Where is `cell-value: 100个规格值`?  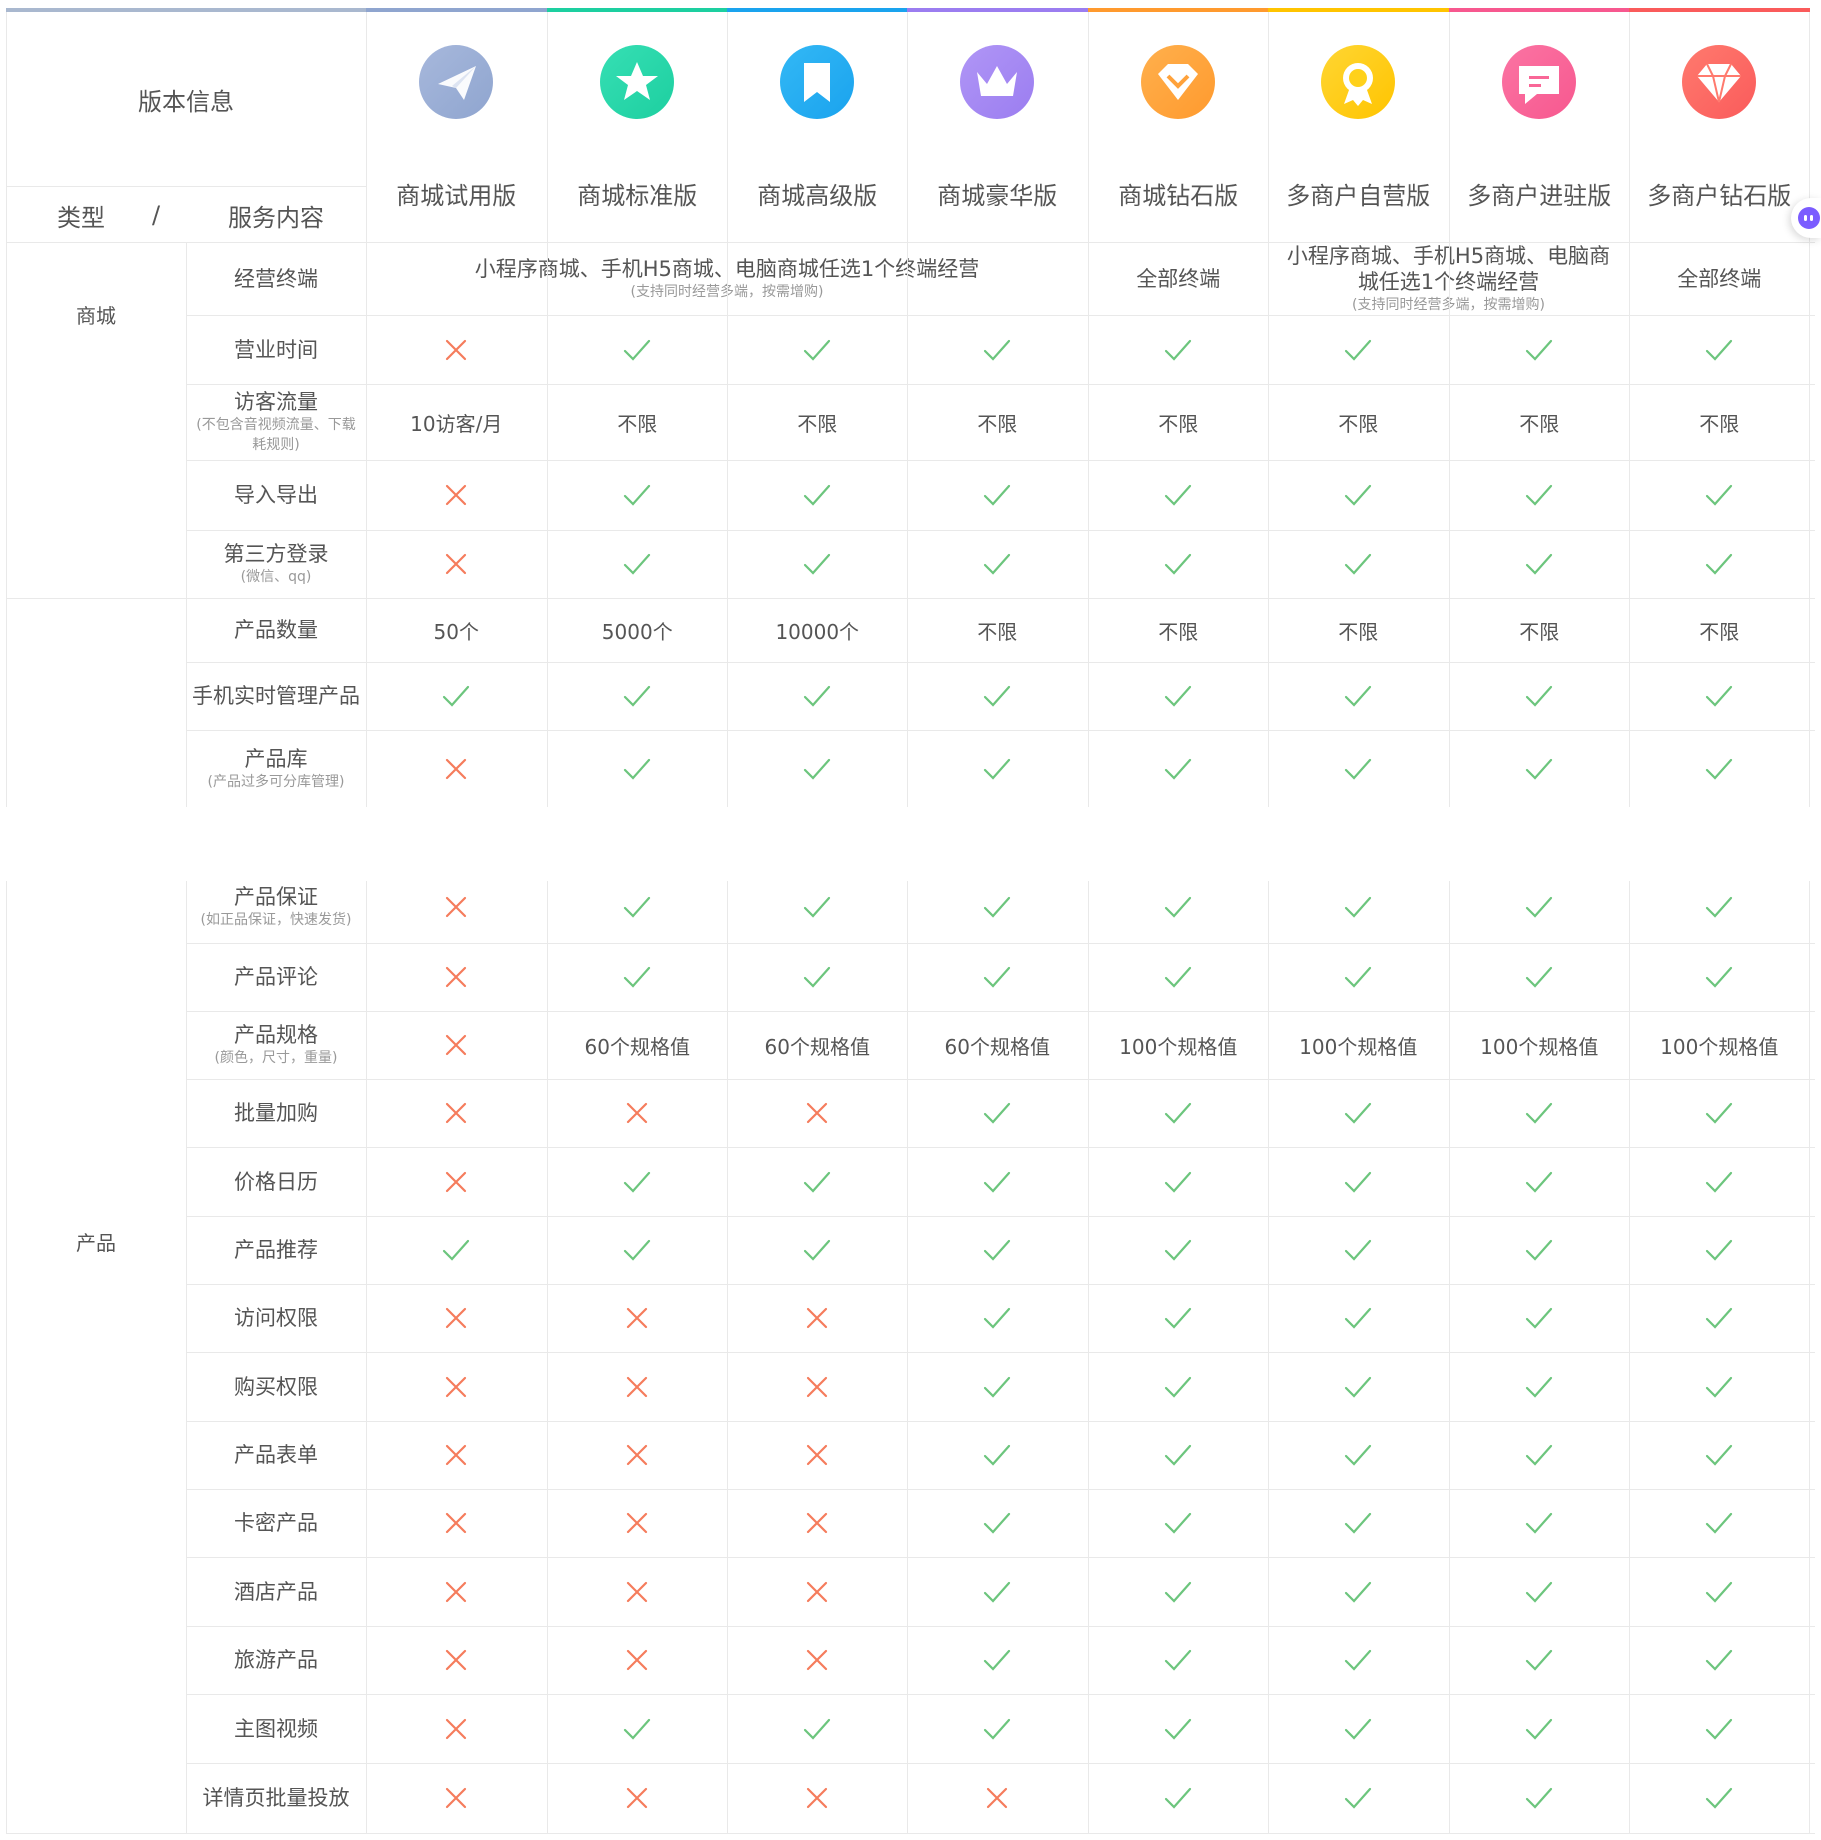 cell-value: 100个规格值 is located at coordinates (1539, 1046).